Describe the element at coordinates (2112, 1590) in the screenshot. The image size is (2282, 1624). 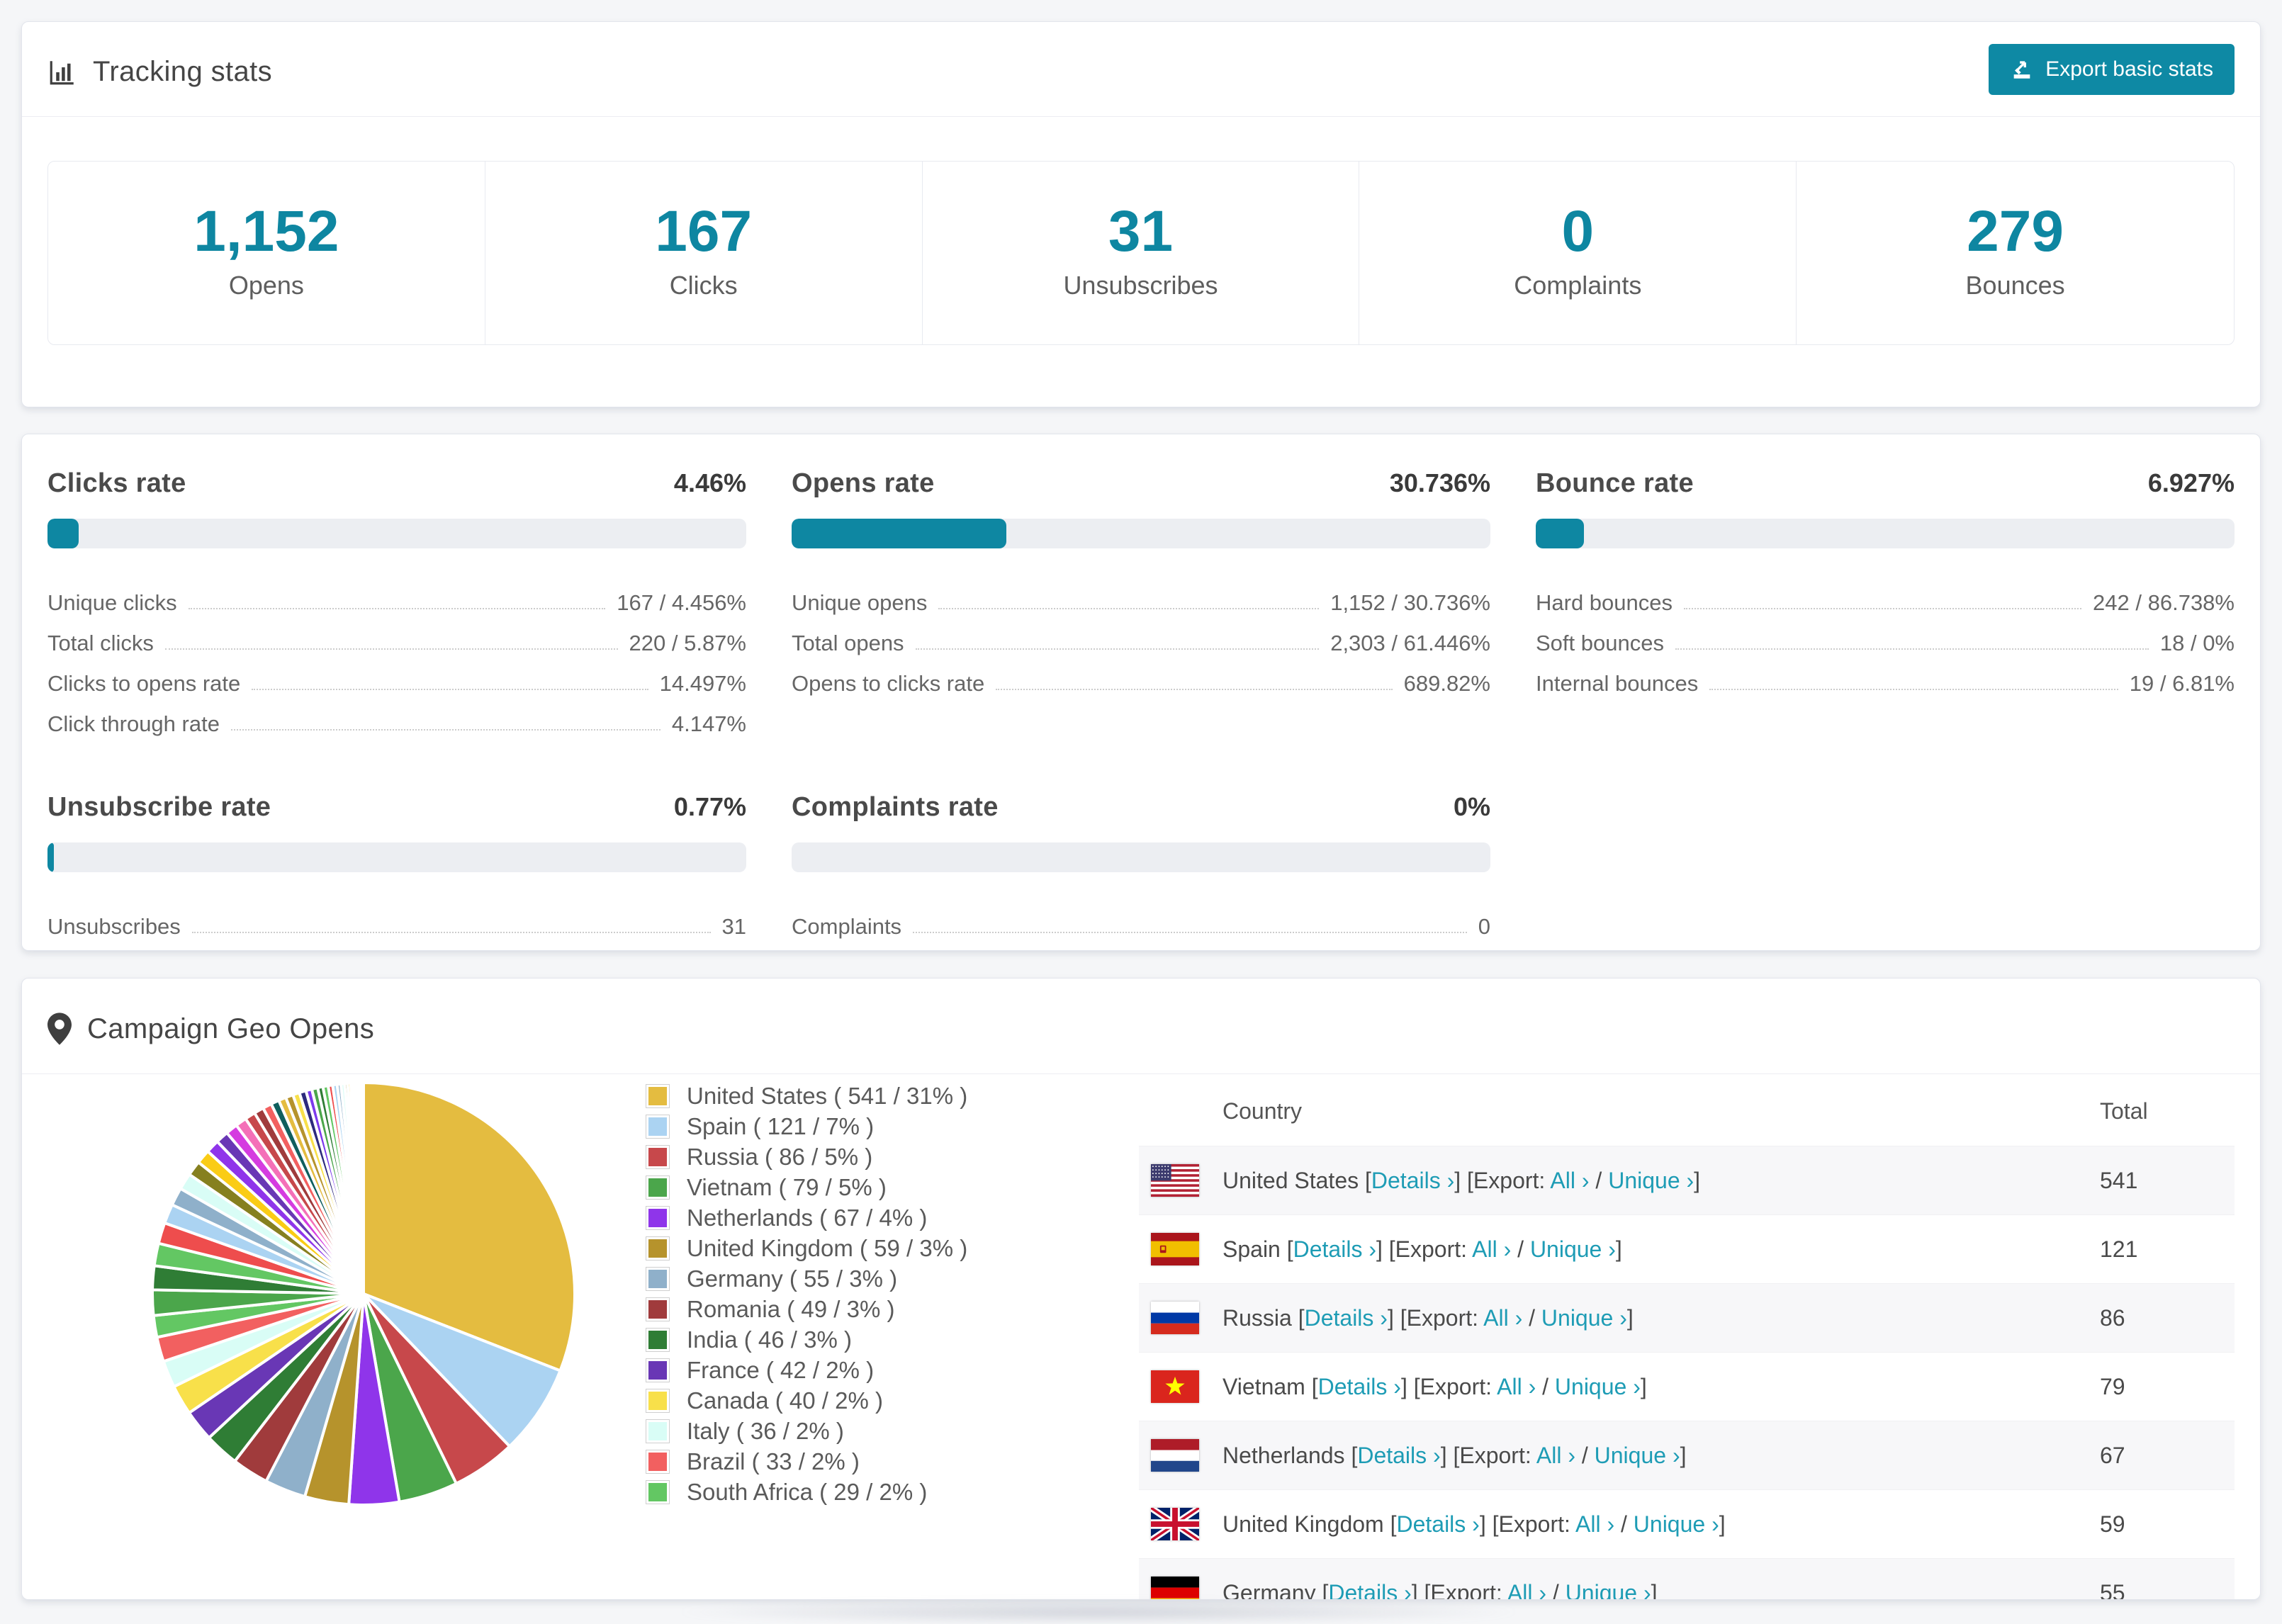
I see `total-cell-germany: 55` at that location.